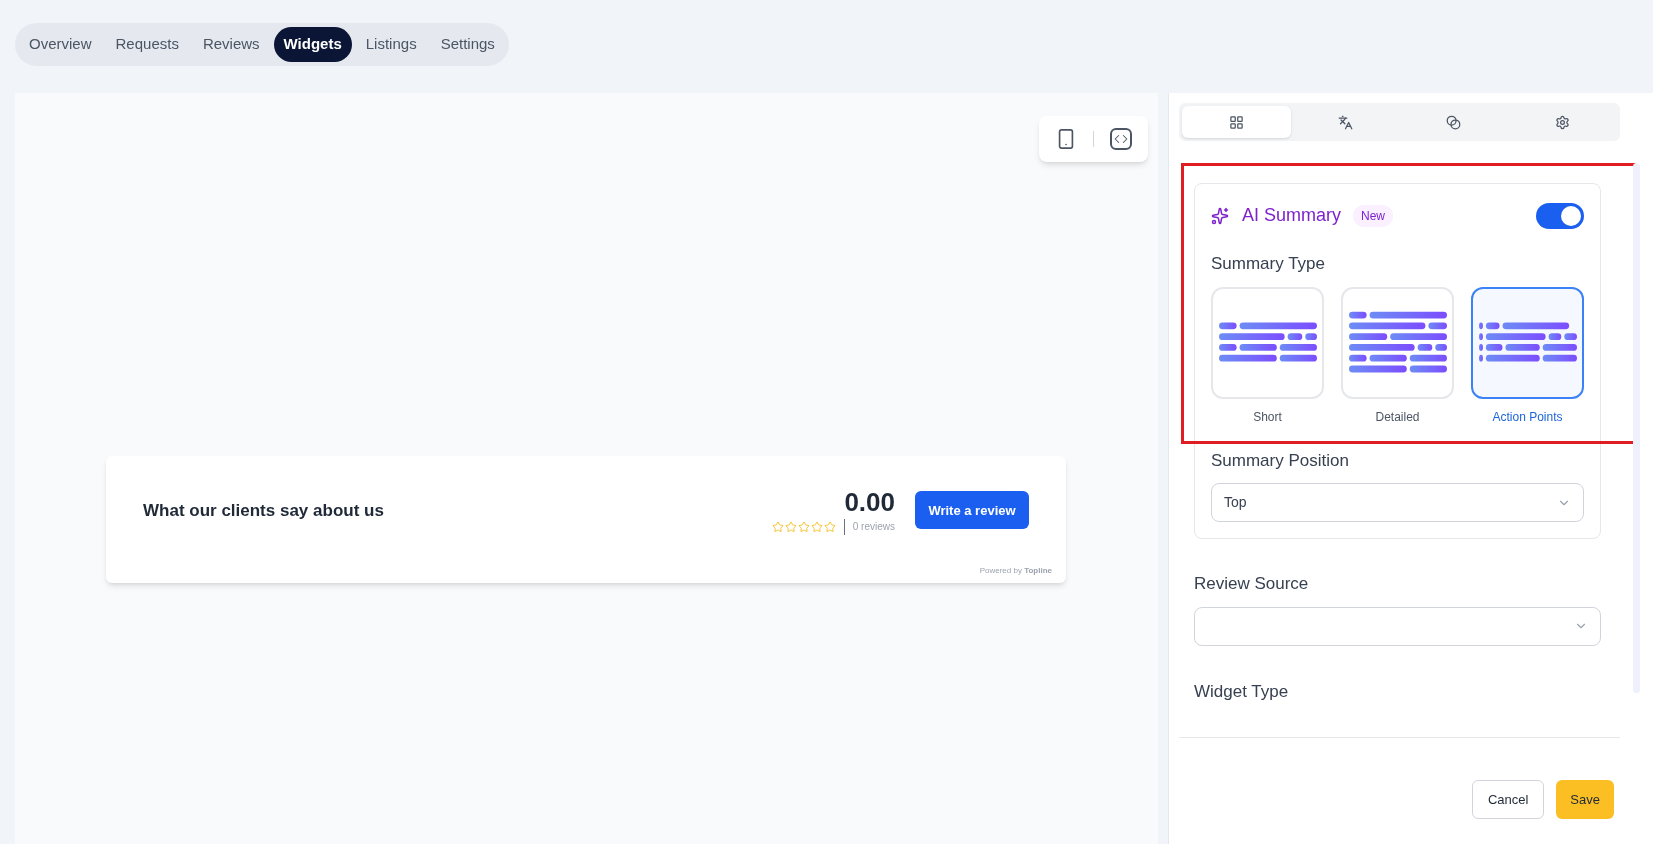 Image resolution: width=1653 pixels, height=844 pixels. What do you see at coordinates (467, 44) in the screenshot?
I see `nav-tab: Settings` at bounding box center [467, 44].